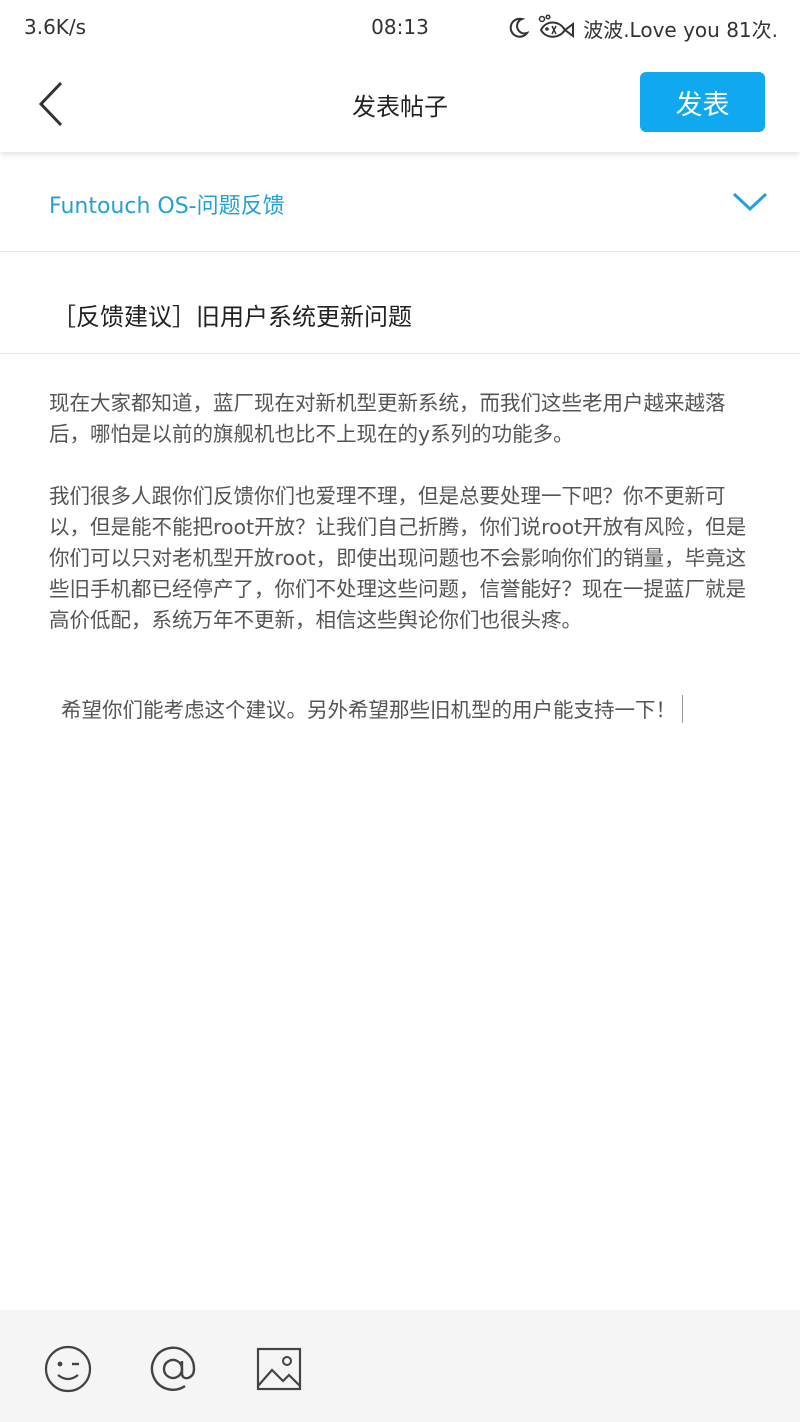  Describe the element at coordinates (400, 1366) in the screenshot. I see `bottom-toolbar` at that location.